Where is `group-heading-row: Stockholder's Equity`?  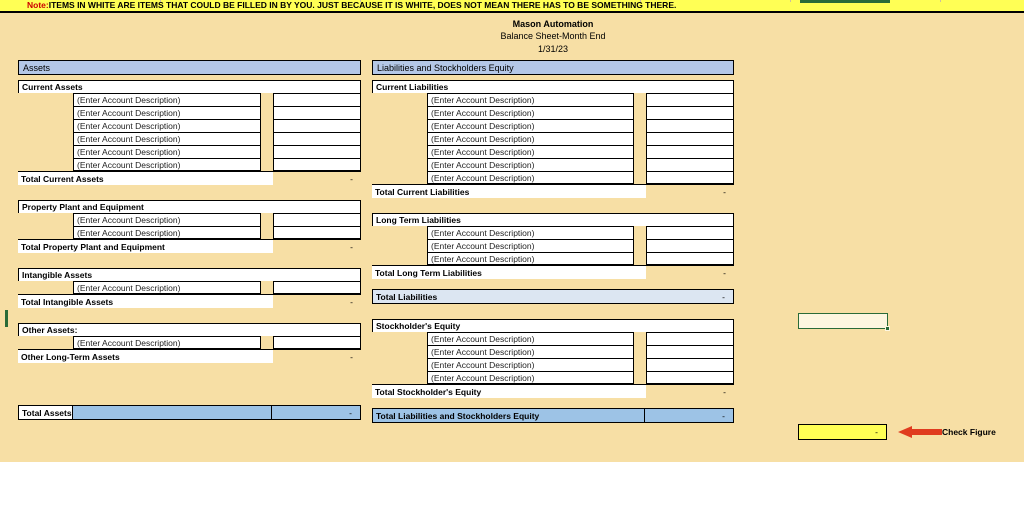 group-heading-row: Stockholder's Equity is located at coordinates (553, 325).